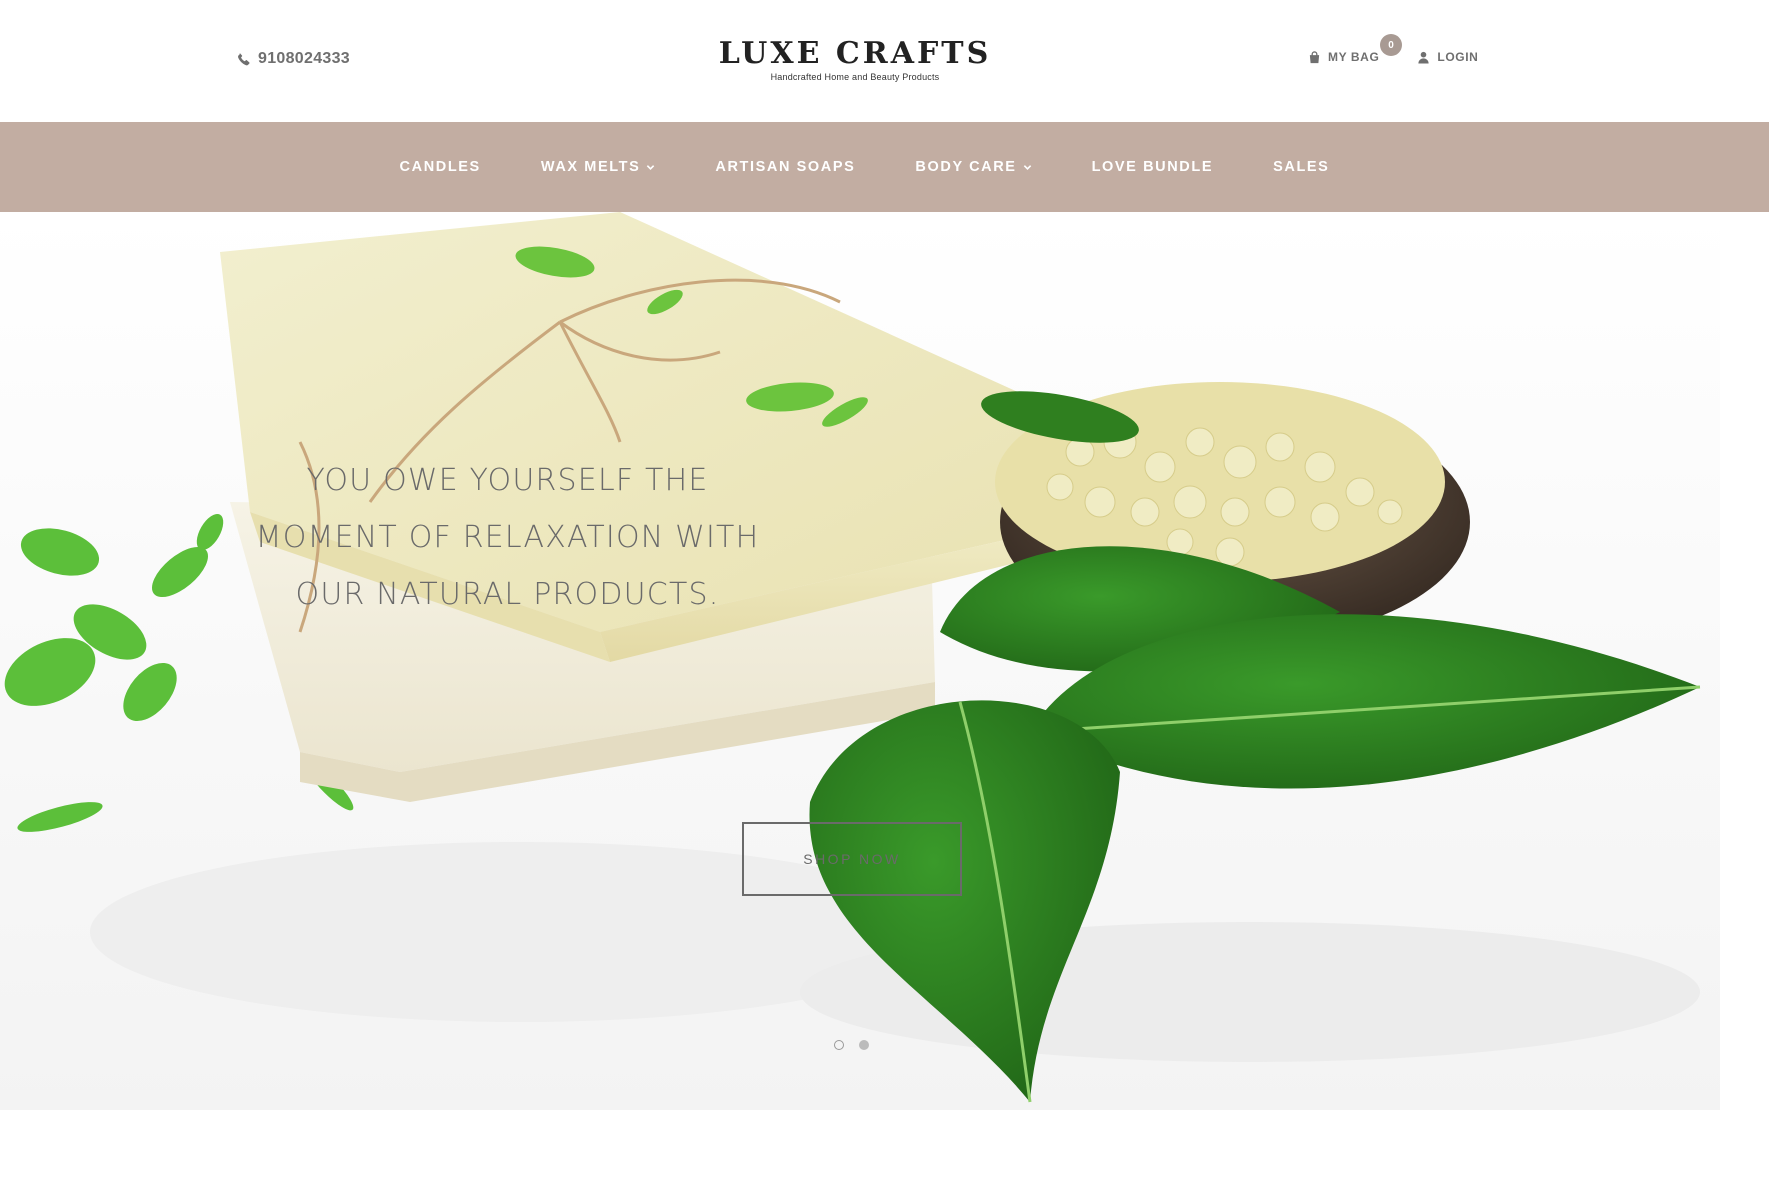 The height and width of the screenshot is (1183, 1769). Describe the element at coordinates (590, 167) in the screenshot. I see `nav-item-label: WAX MELTS` at that location.